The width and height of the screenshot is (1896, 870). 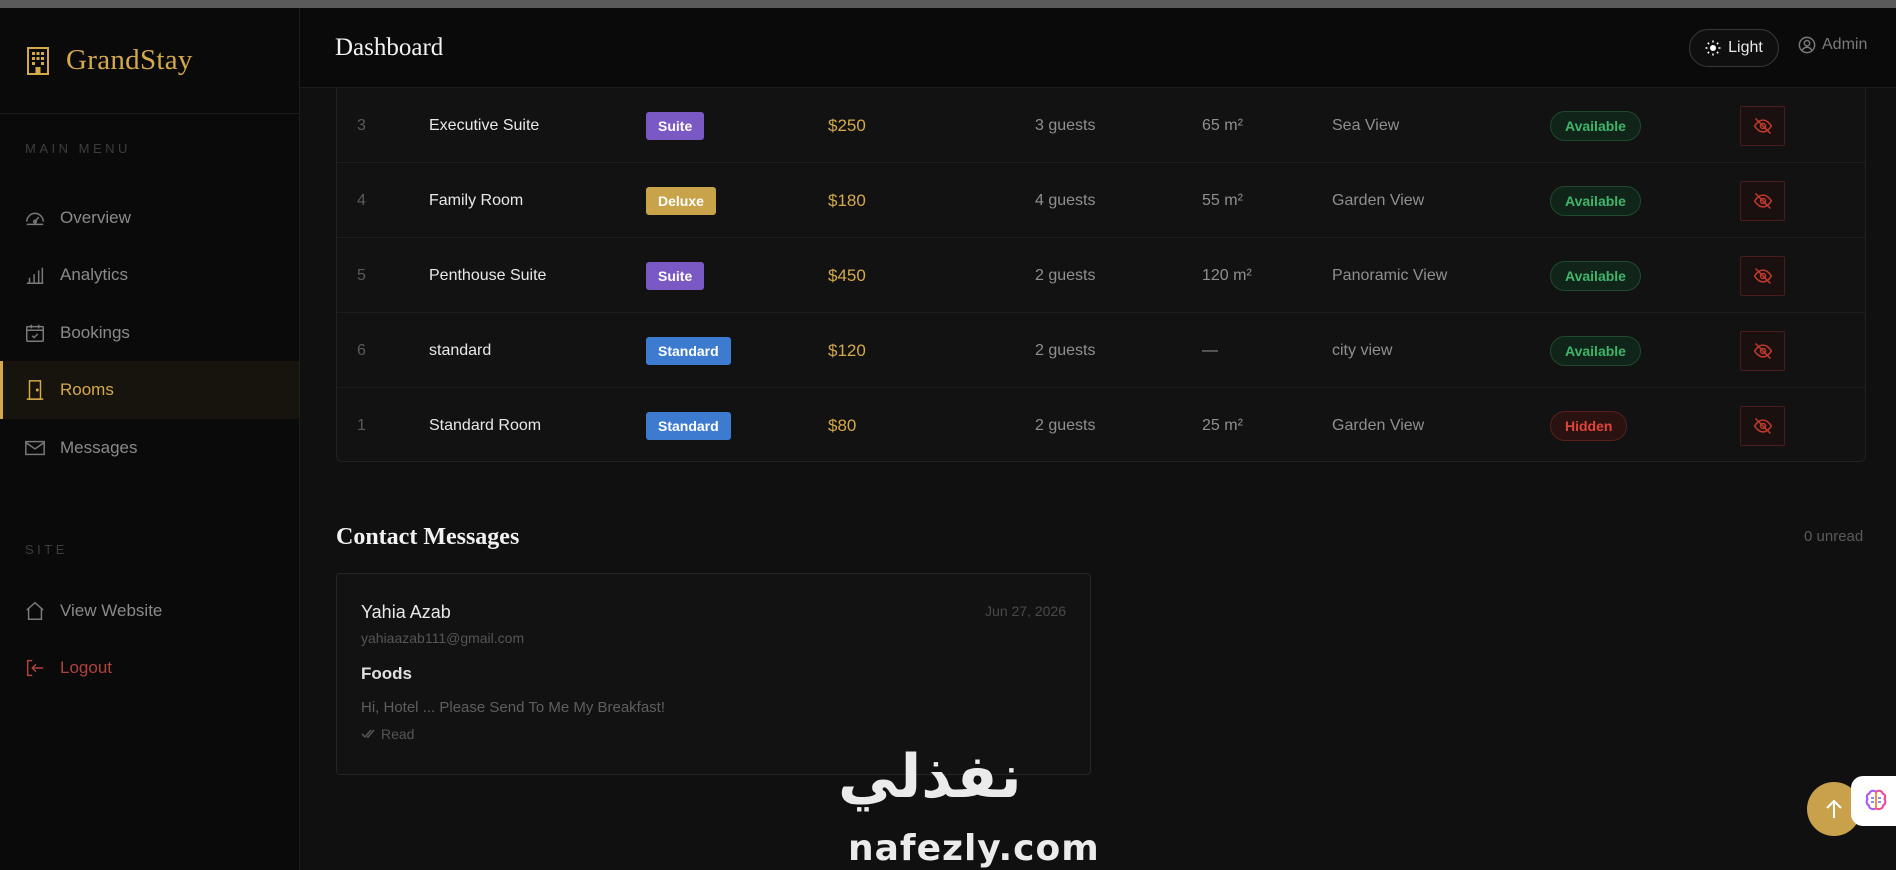 I want to click on sidebar-item-logout: Logout, so click(x=149, y=668).